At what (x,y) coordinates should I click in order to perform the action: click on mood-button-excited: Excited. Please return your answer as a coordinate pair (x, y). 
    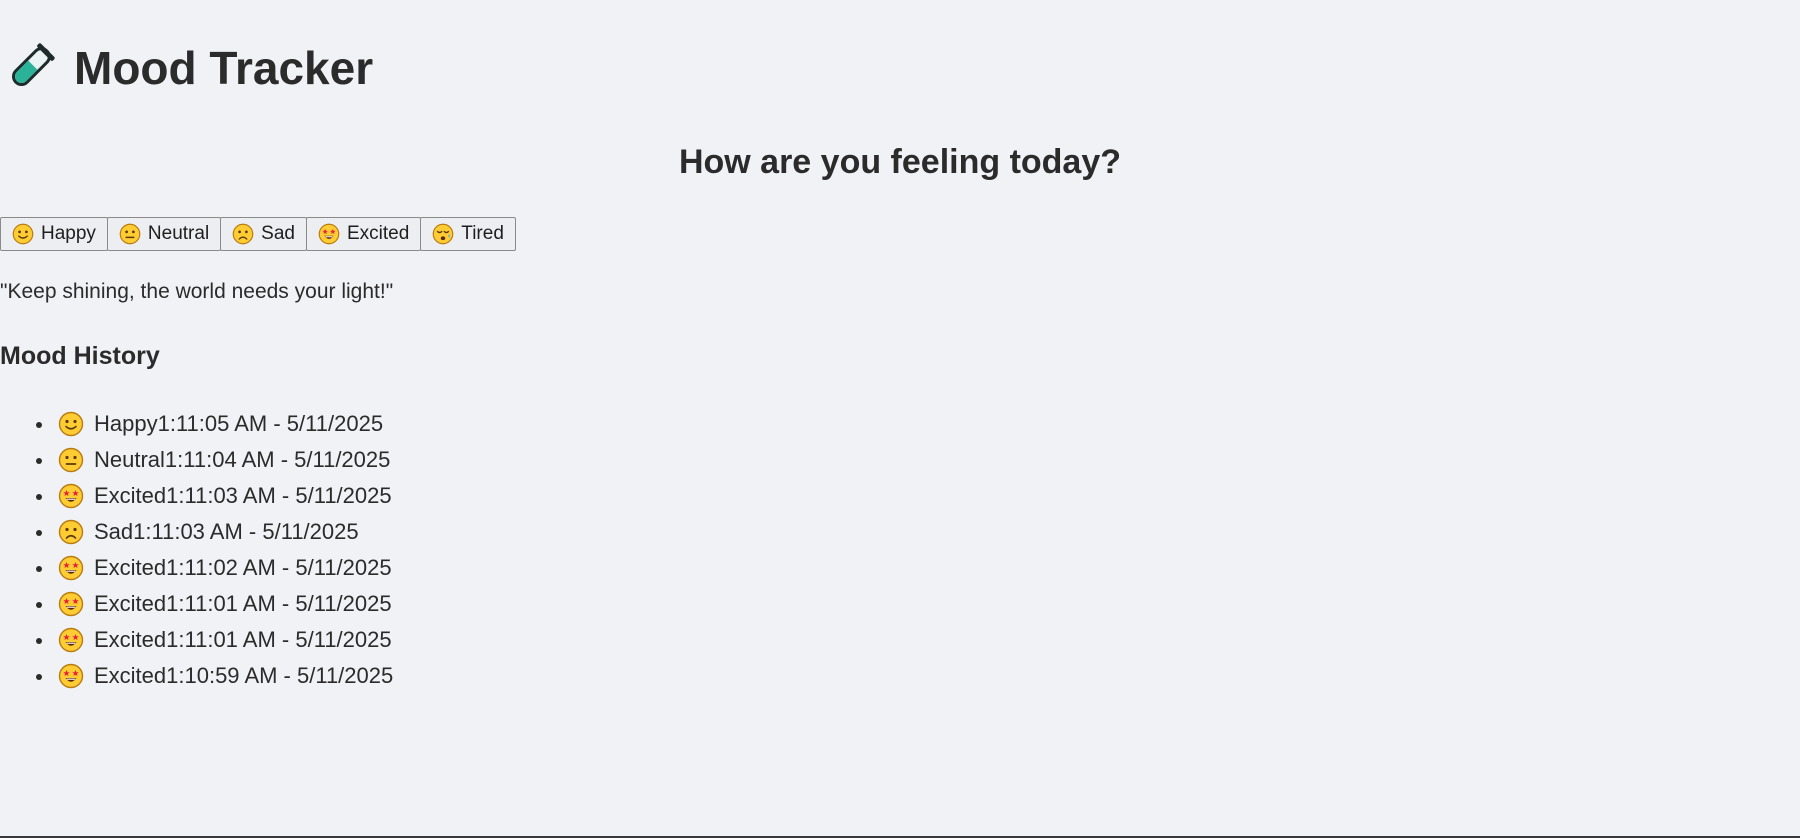
    Looking at the image, I should click on (363, 234).